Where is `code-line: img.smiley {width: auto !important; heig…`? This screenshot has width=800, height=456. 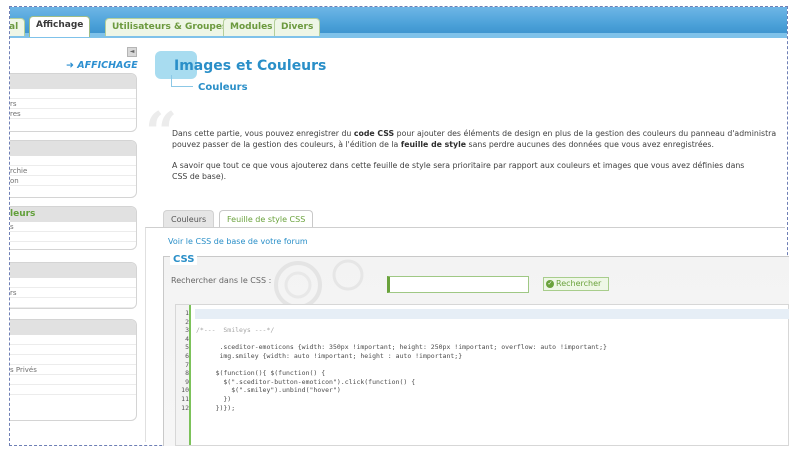
code-line: img.smiley {width: auto !important; heig… is located at coordinates (329, 356).